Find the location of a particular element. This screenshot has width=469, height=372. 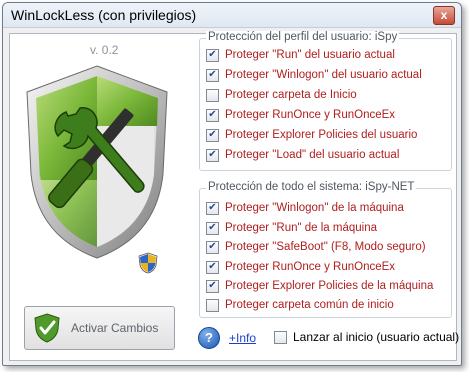

startup-label: Lanzar al inicio (usuario actual) is located at coordinates (376, 337).